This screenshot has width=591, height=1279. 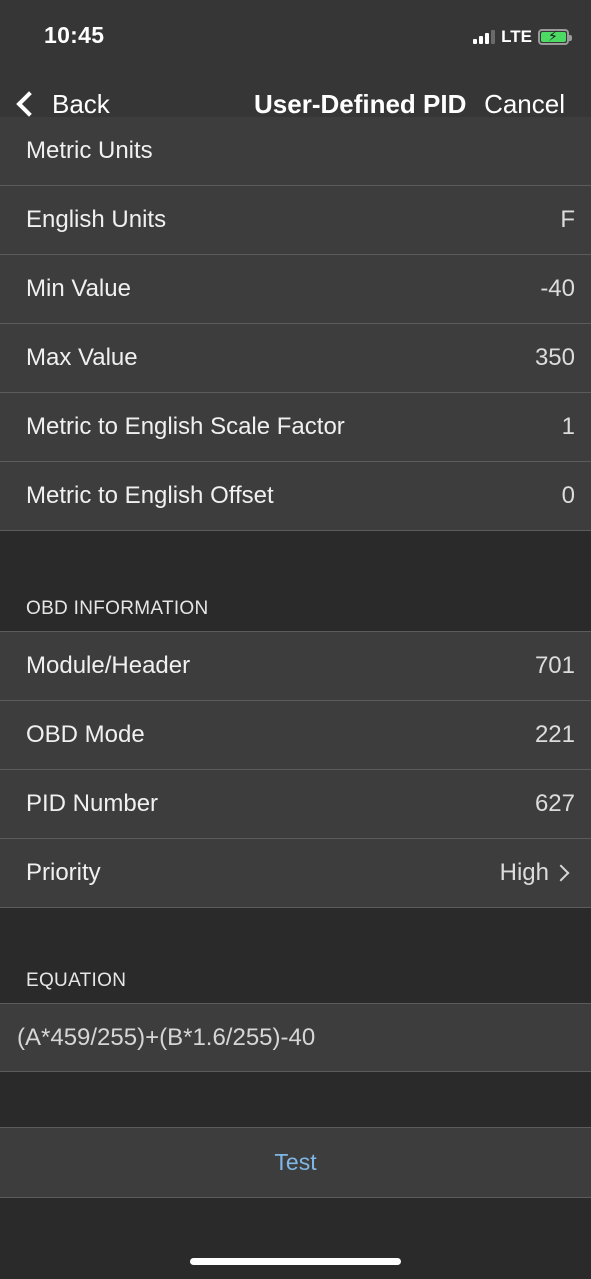 I want to click on row-label: OBD Mode, so click(x=85, y=734).